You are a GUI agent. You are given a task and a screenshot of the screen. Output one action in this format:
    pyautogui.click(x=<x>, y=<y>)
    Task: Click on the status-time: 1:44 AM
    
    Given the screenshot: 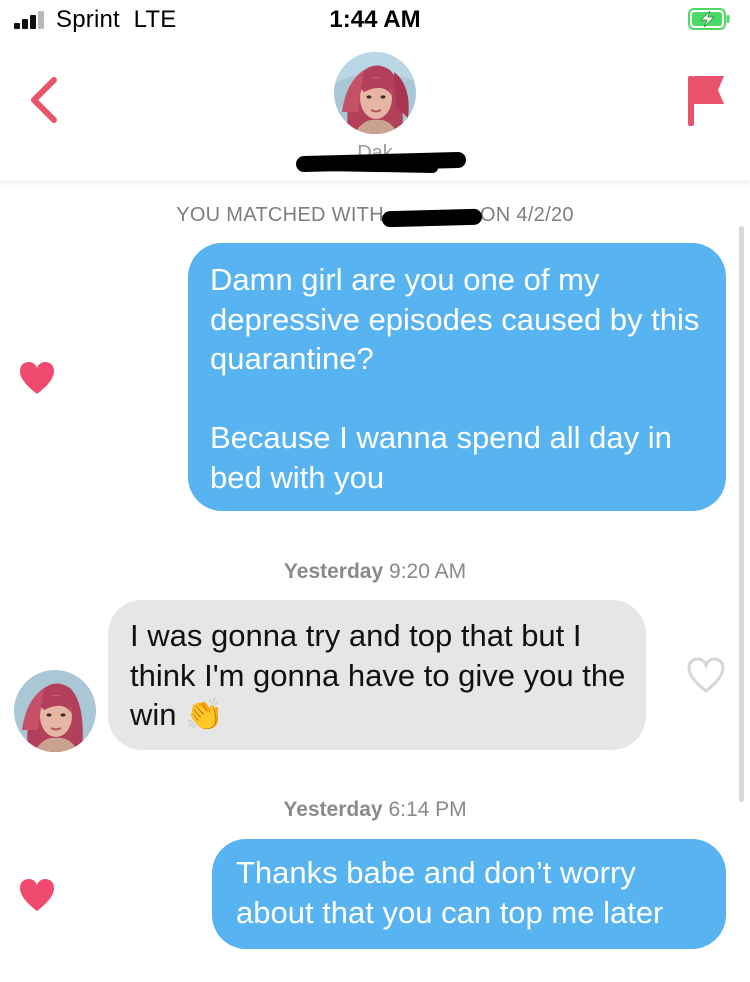 What is the action you would take?
    pyautogui.click(x=375, y=19)
    